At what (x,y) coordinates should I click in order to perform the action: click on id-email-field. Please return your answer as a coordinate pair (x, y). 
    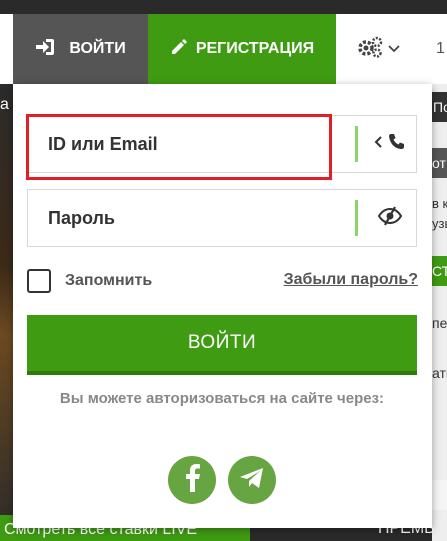
    Looking at the image, I should click on (221, 147).